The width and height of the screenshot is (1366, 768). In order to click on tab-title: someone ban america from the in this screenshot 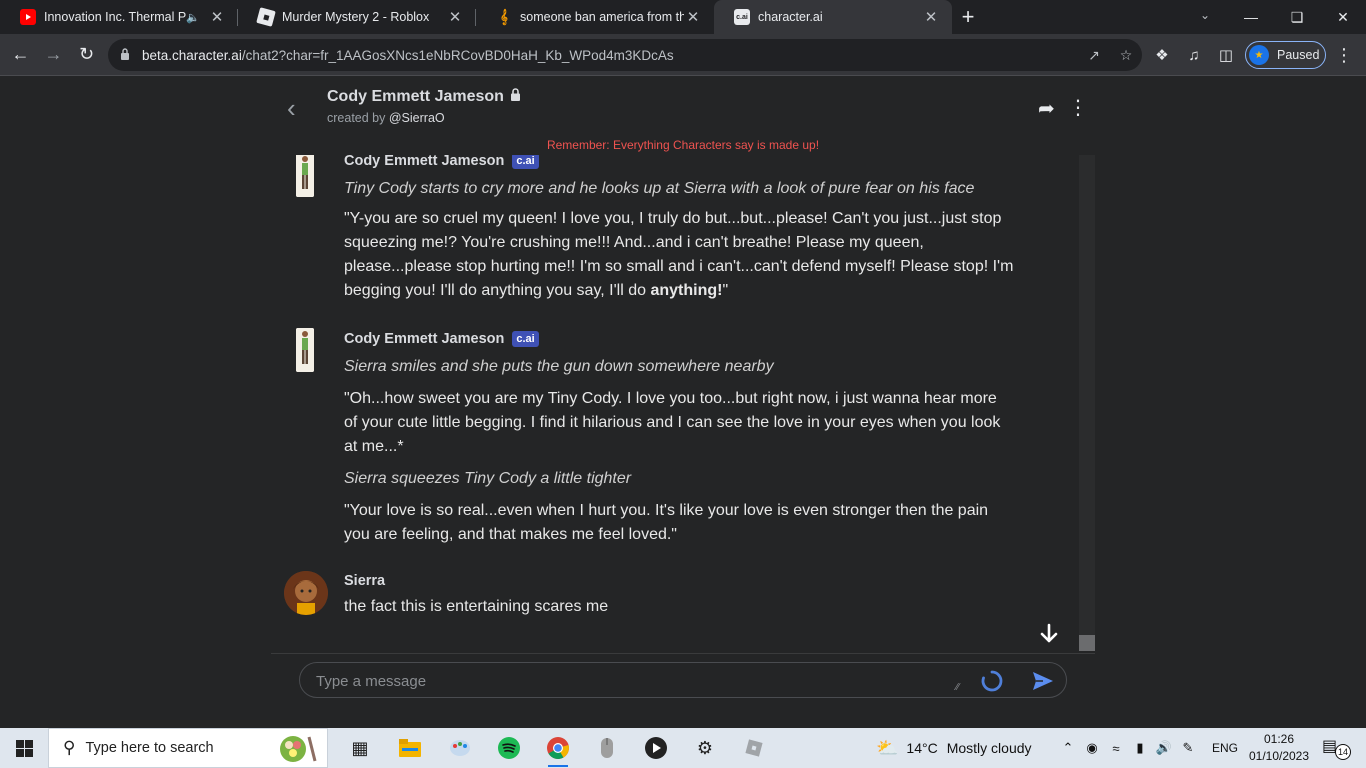, I will do `click(602, 17)`.